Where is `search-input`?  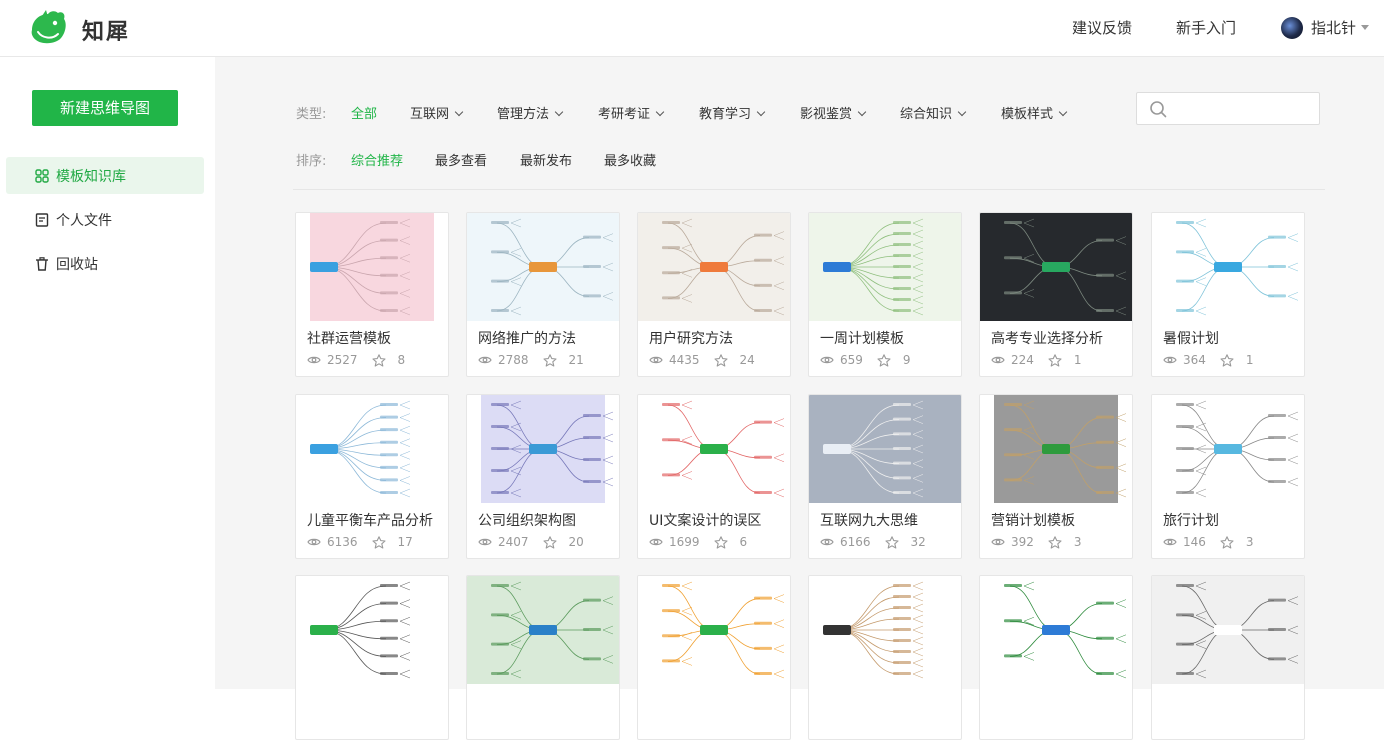
search-input is located at coordinates (1228, 108).